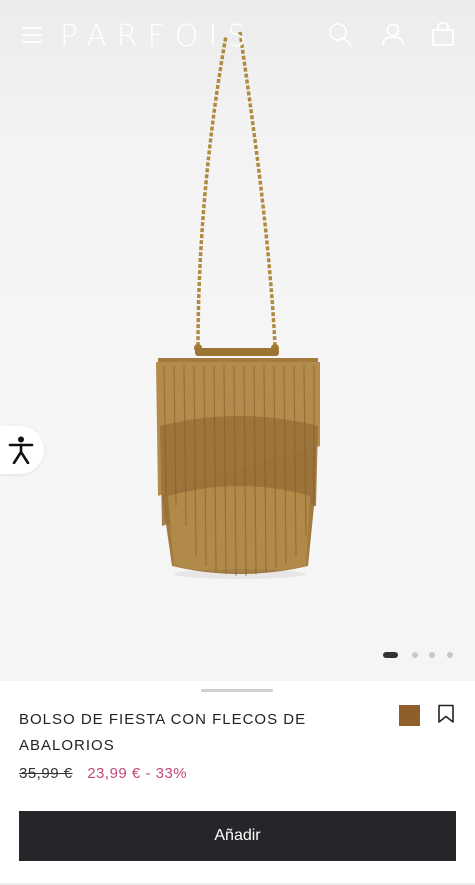 The height and width of the screenshot is (885, 475). Describe the element at coordinates (409, 715) in the screenshot. I see `color-swatch` at that location.